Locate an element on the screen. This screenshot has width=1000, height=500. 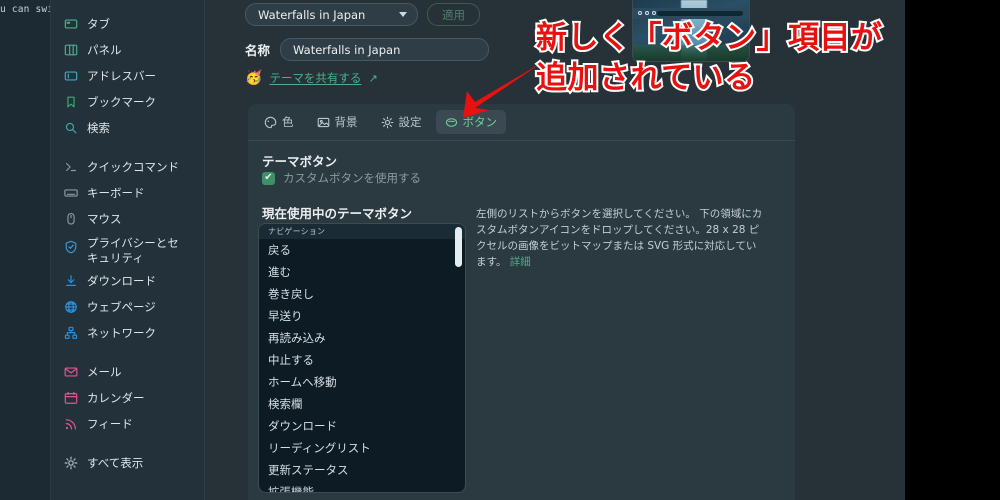
annotation-arrow-icon is located at coordinates (503, 90).